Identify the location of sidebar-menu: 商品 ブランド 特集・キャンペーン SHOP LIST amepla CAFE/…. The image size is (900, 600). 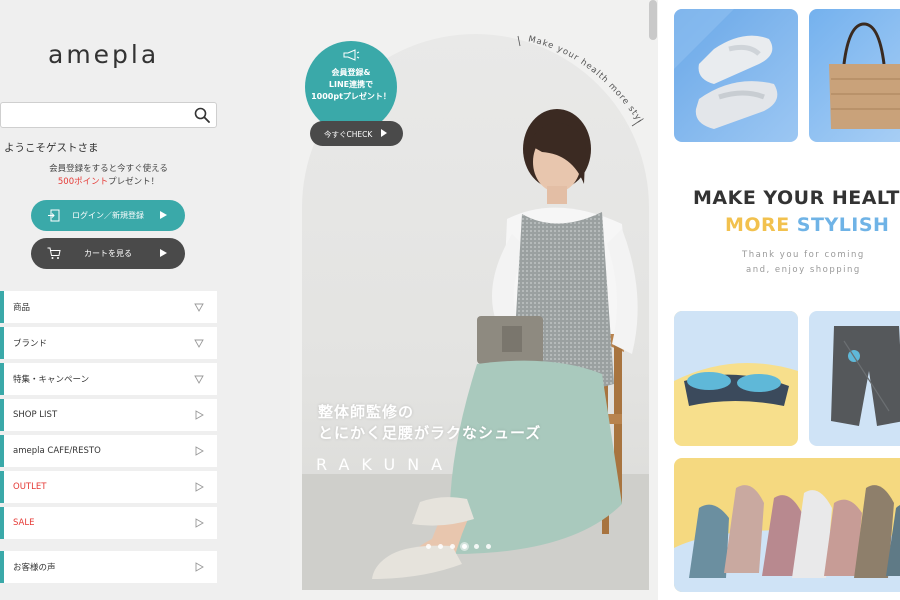
(108, 439).